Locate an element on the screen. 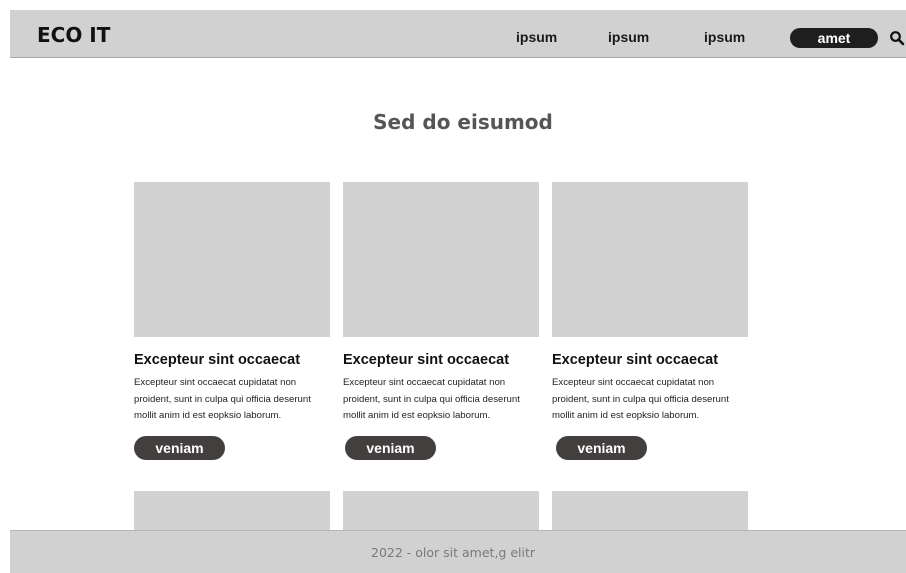 This screenshot has width=906, height=573. nav-link-3: ipsum is located at coordinates (724, 37).